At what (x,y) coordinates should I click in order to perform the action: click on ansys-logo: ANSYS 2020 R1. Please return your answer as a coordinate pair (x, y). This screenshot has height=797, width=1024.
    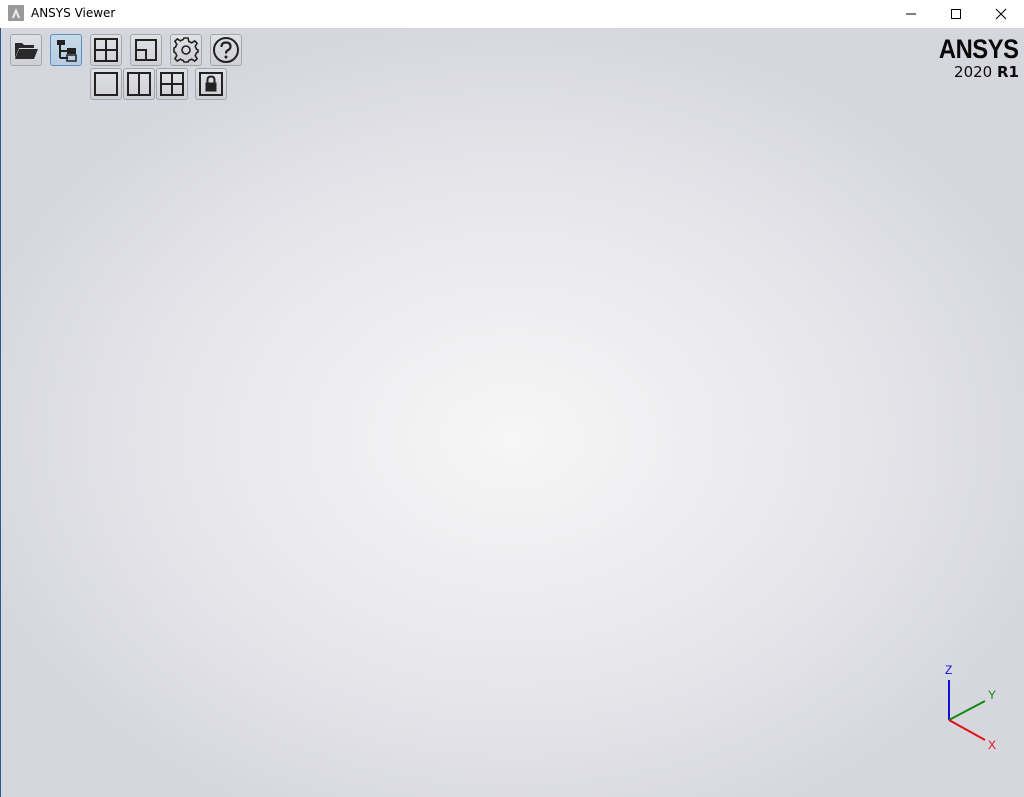
    Looking at the image, I should click on (973, 58).